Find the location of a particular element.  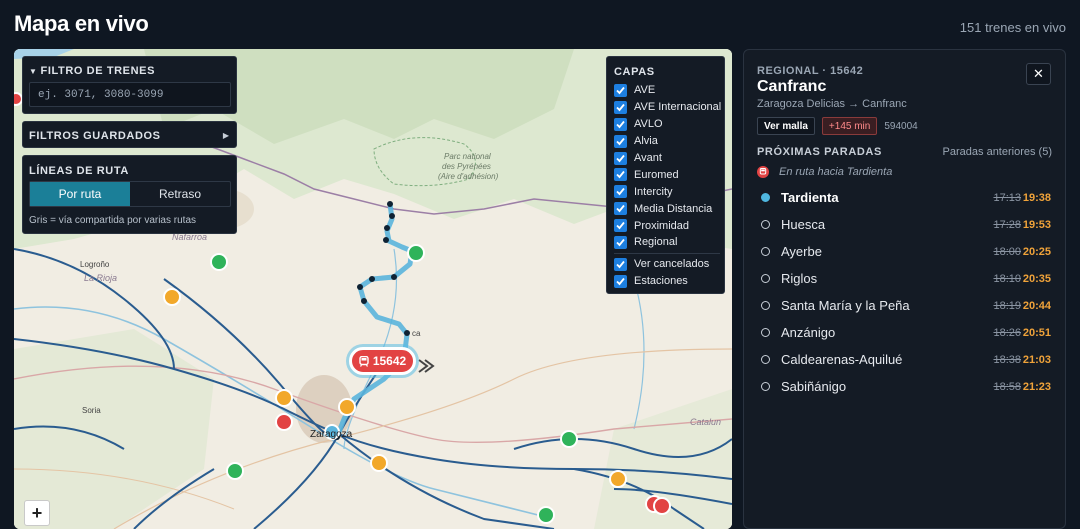

layer-avlo: AVLO is located at coordinates (667, 124).